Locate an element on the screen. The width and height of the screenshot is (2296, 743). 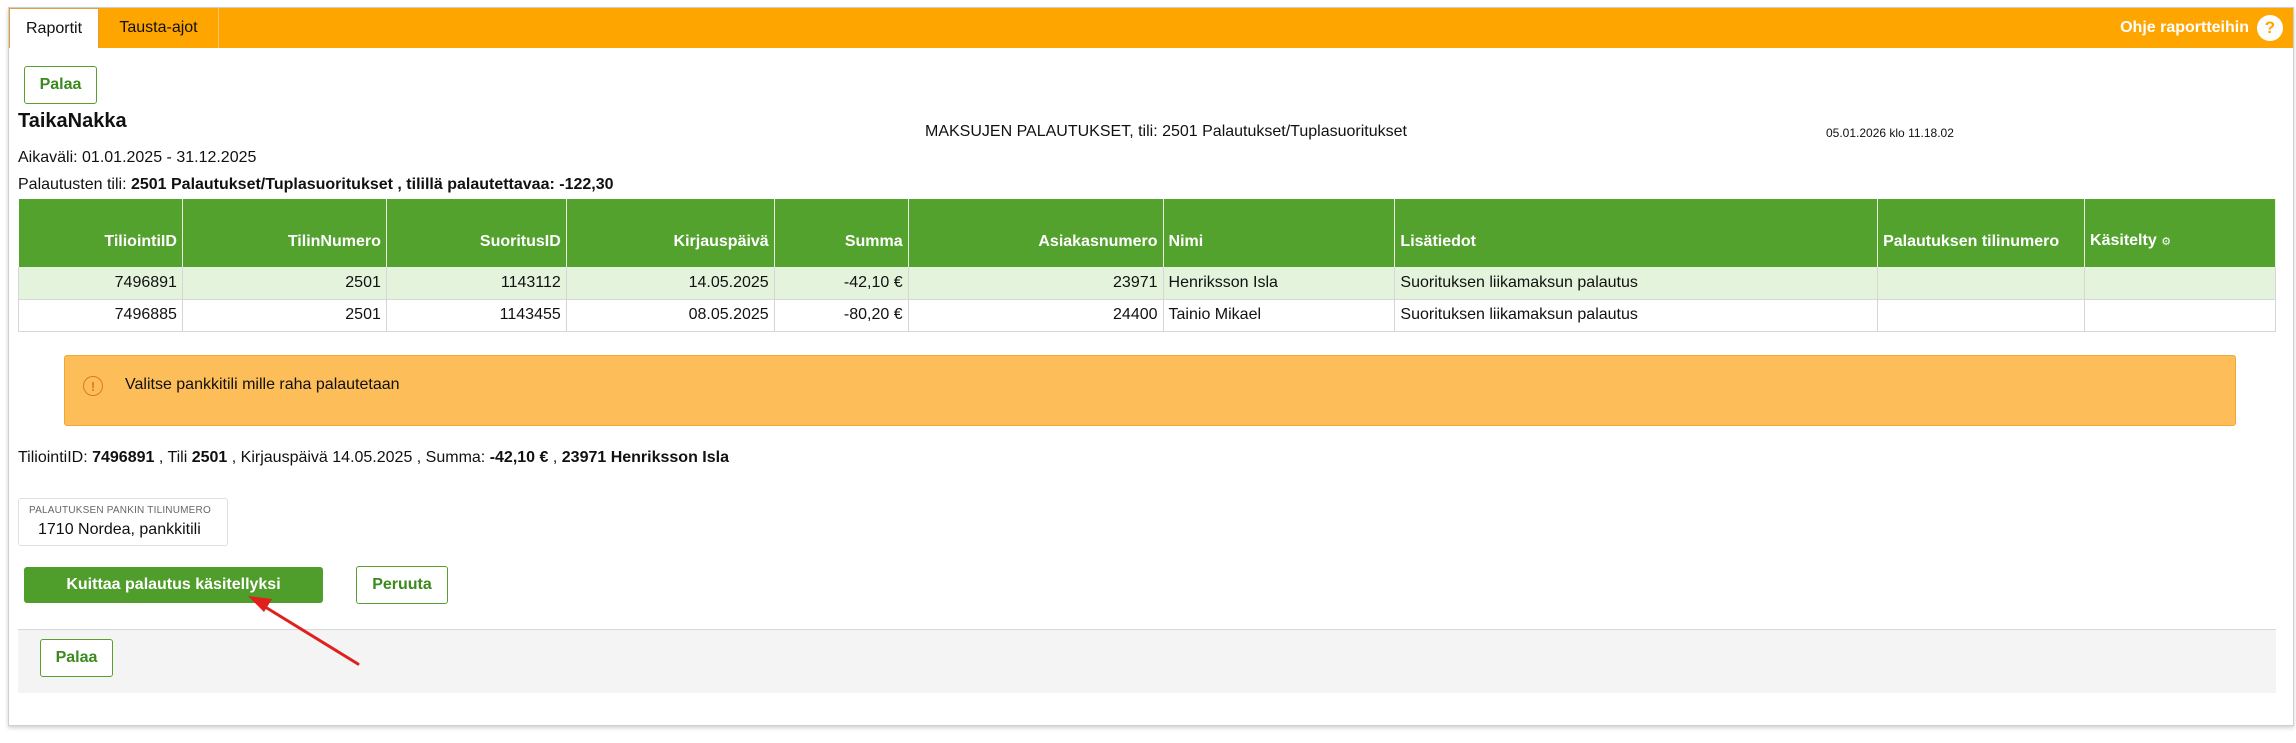
col-header-tilinnumero: TilinNumero is located at coordinates (284, 233).